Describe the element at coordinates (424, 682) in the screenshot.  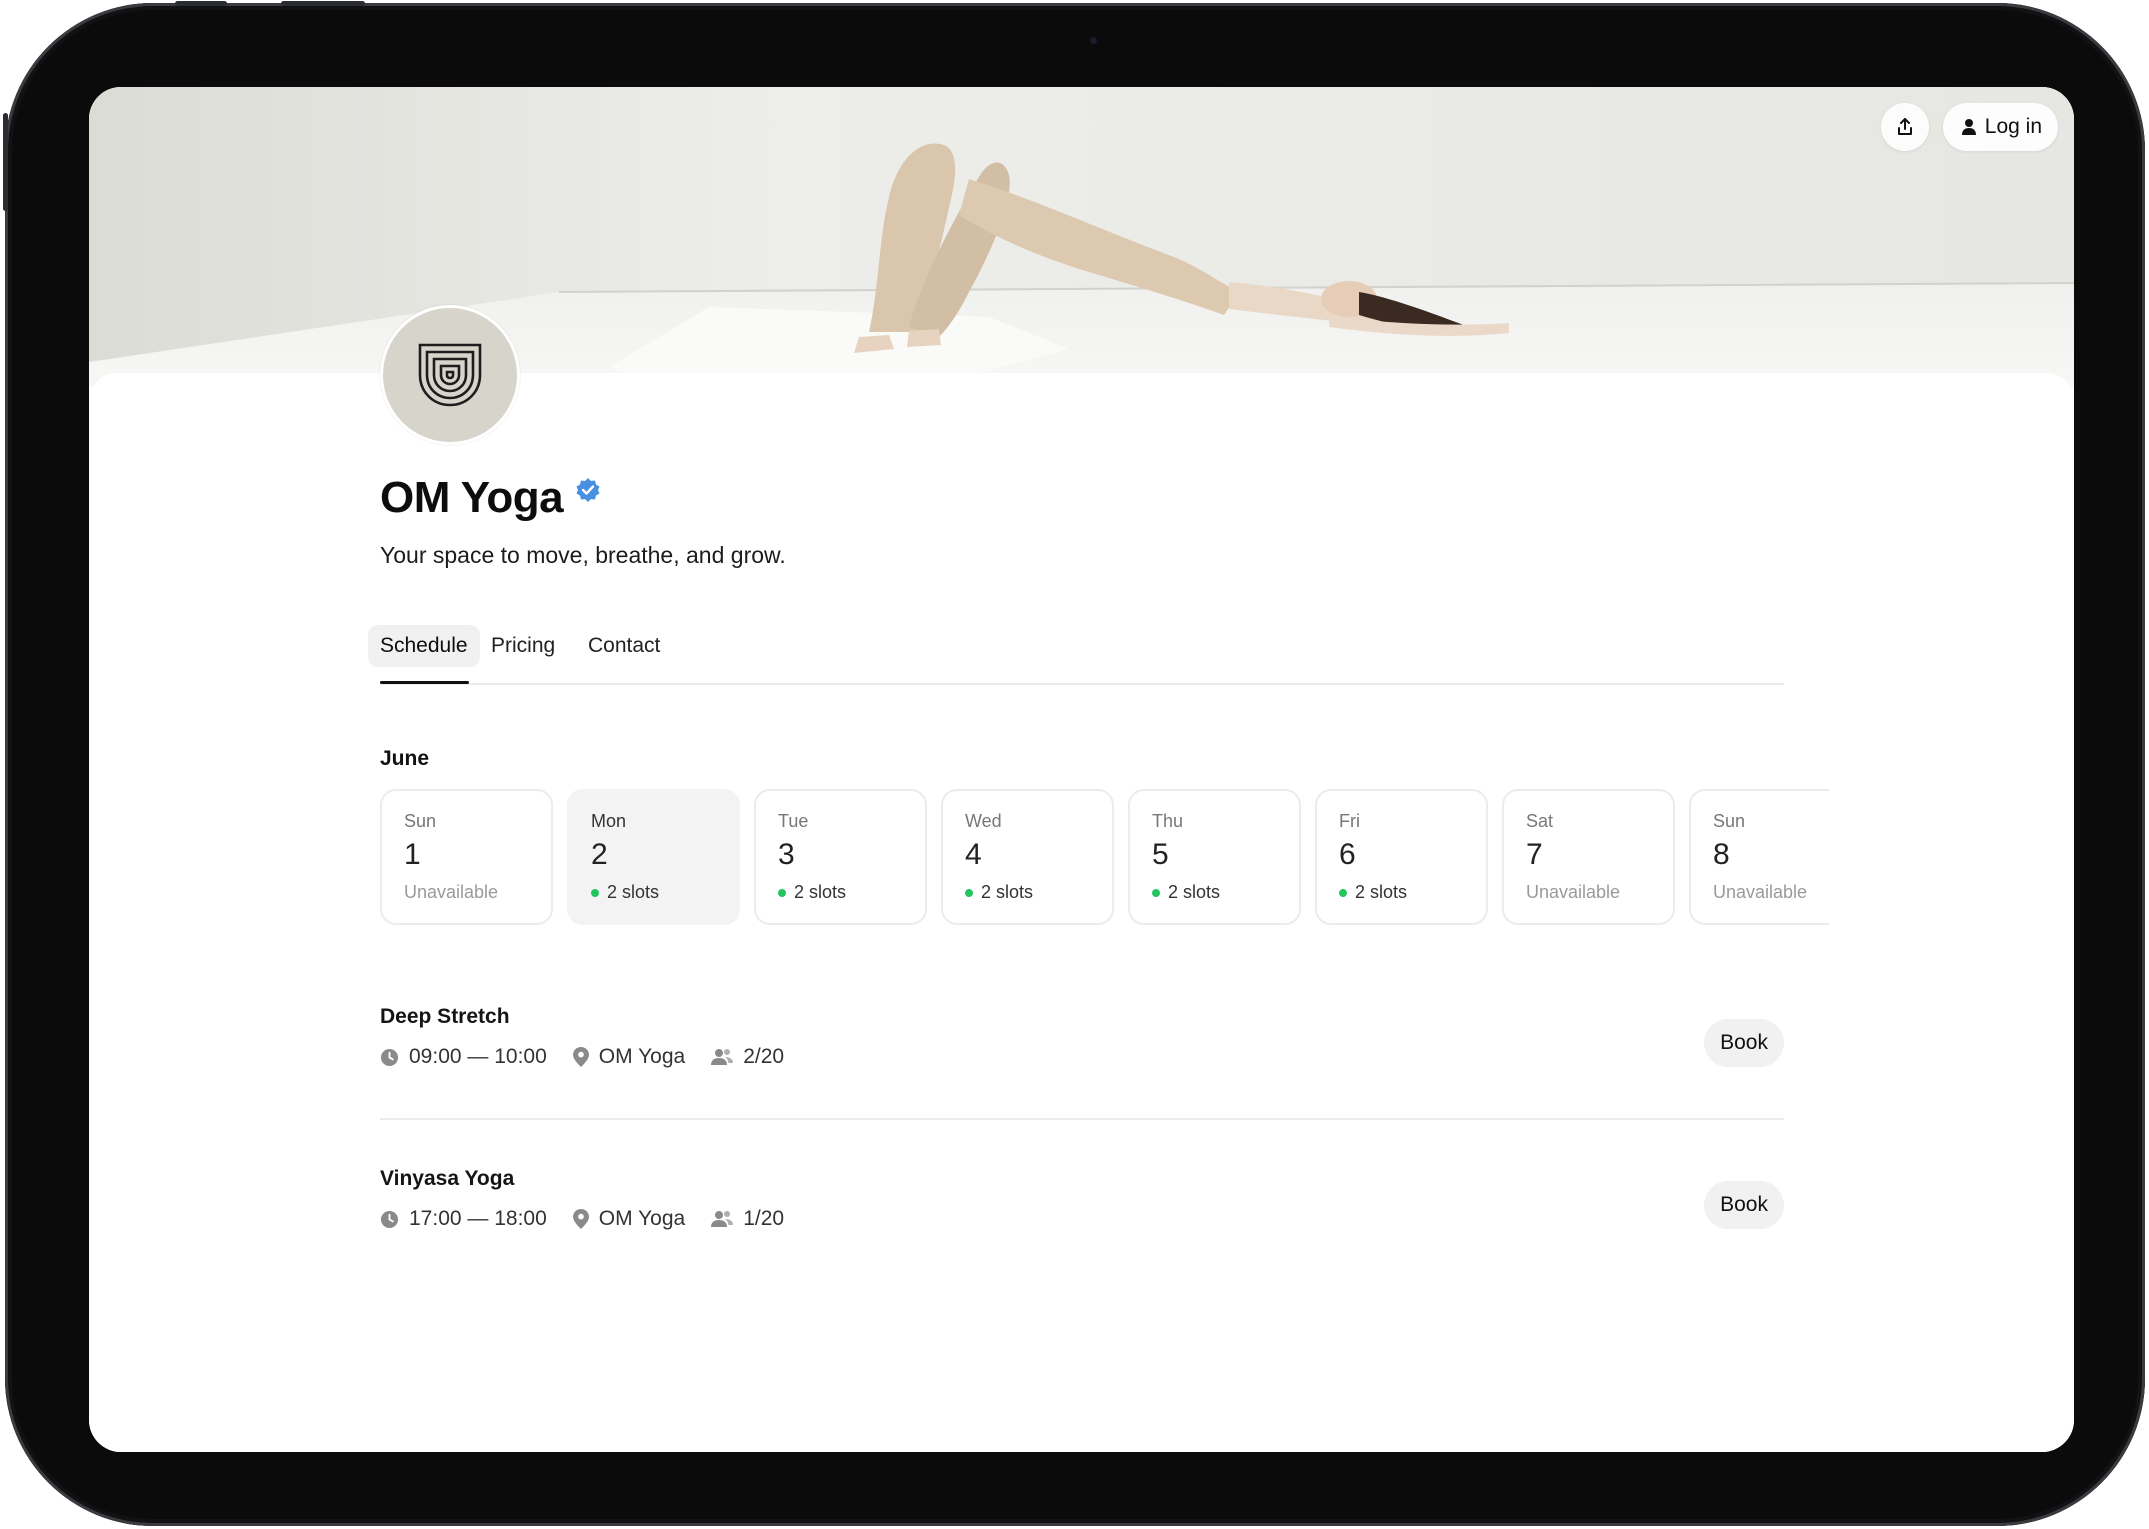
I see `active-tab-indicator` at that location.